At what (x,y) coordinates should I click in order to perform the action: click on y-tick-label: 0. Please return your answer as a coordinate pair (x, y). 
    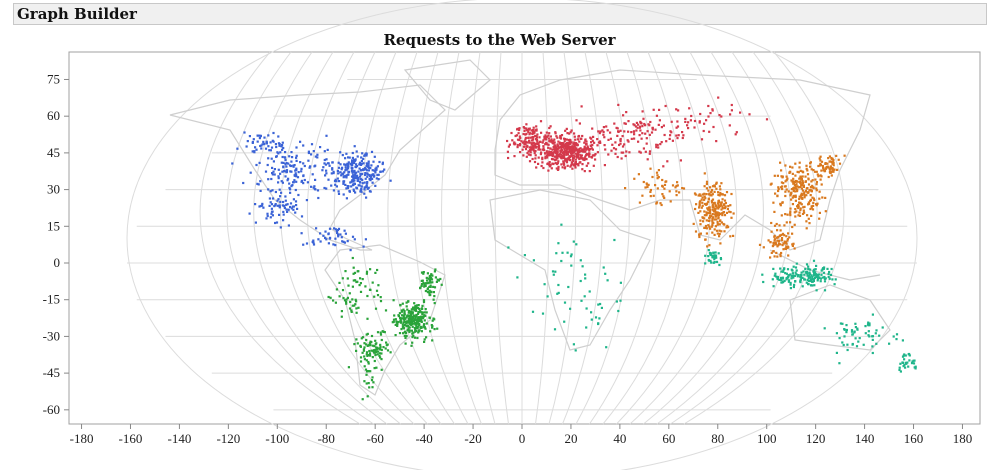
    Looking at the image, I should click on (57, 262).